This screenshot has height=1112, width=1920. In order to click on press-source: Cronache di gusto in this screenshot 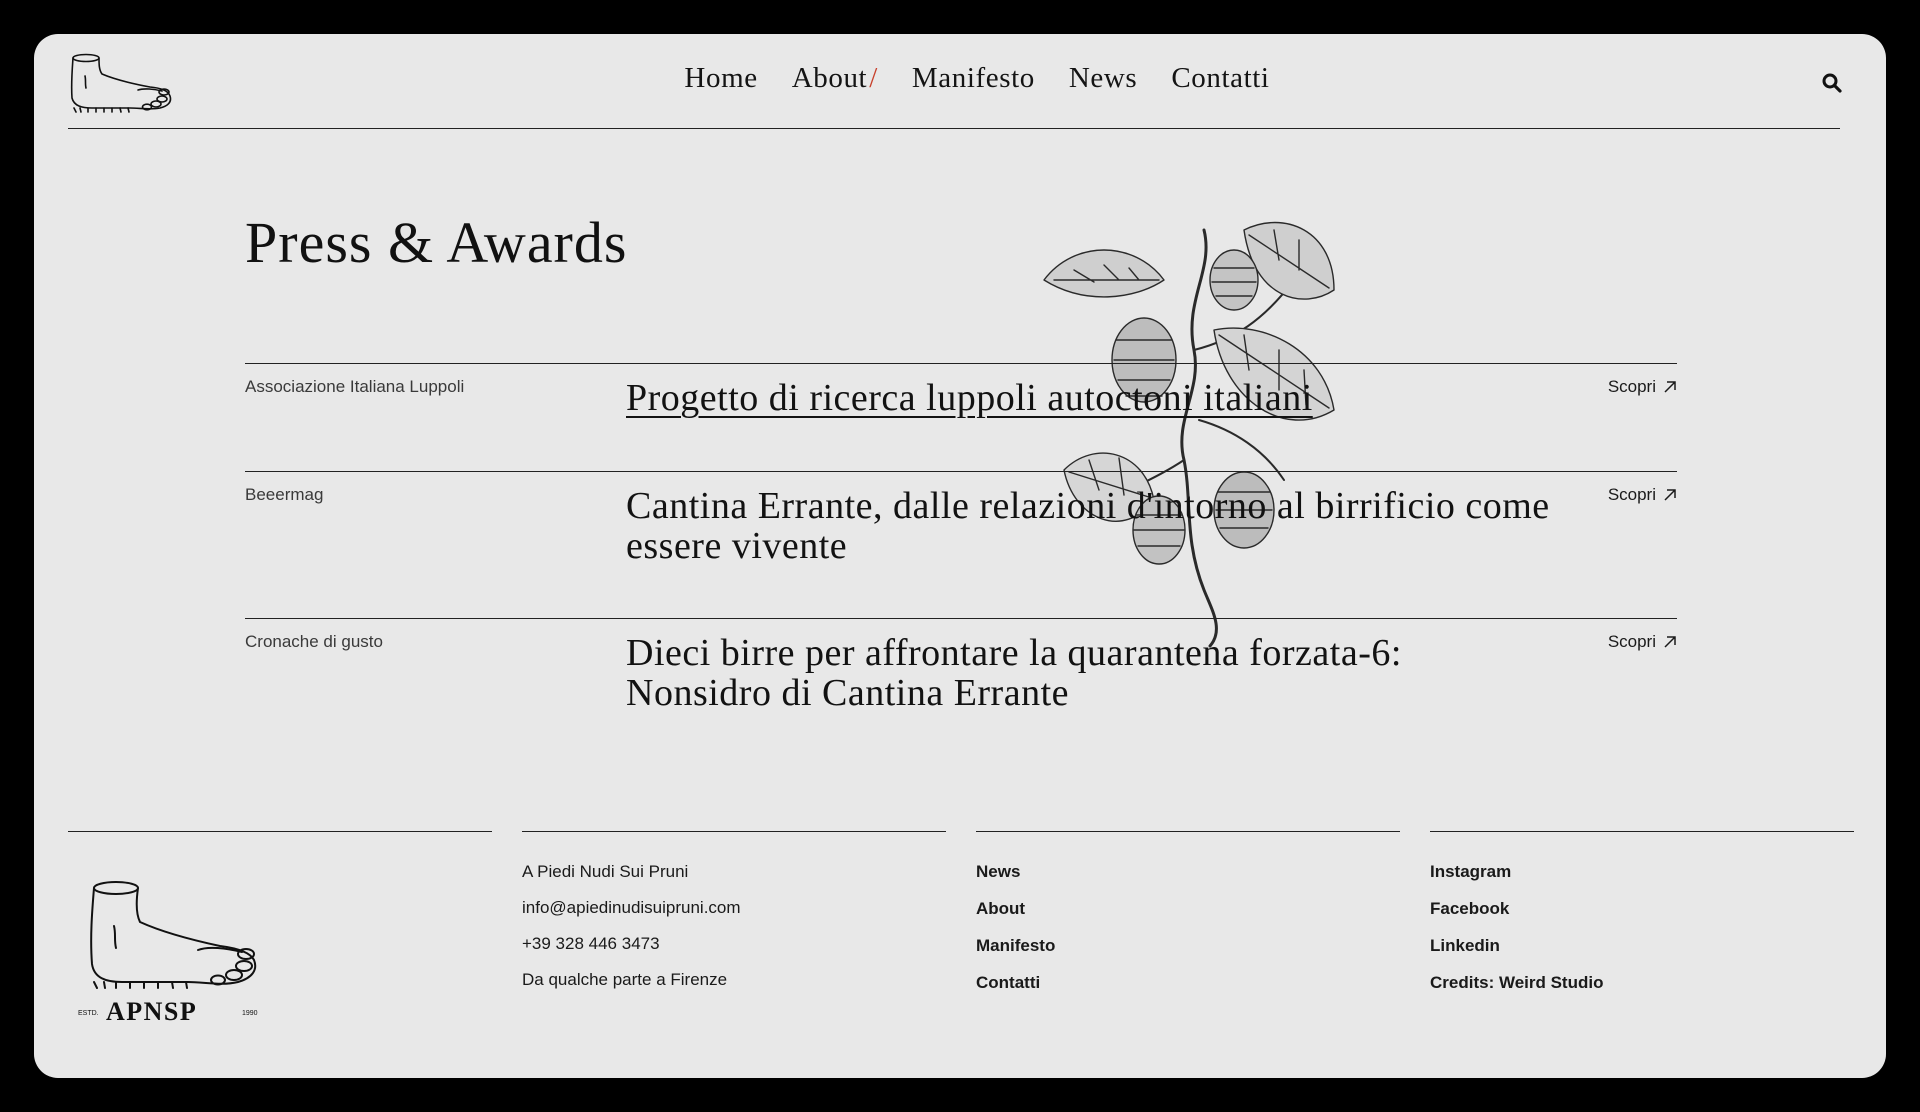, I will do `click(314, 641)`.